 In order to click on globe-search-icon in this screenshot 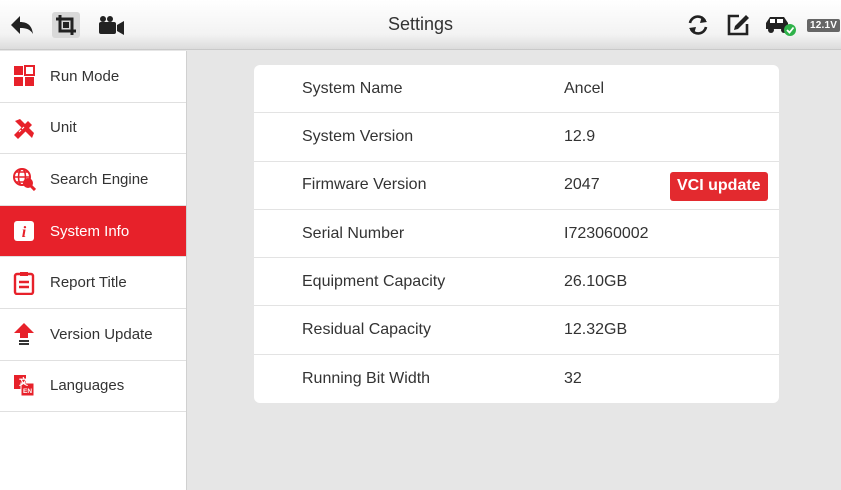, I will do `click(24, 179)`.